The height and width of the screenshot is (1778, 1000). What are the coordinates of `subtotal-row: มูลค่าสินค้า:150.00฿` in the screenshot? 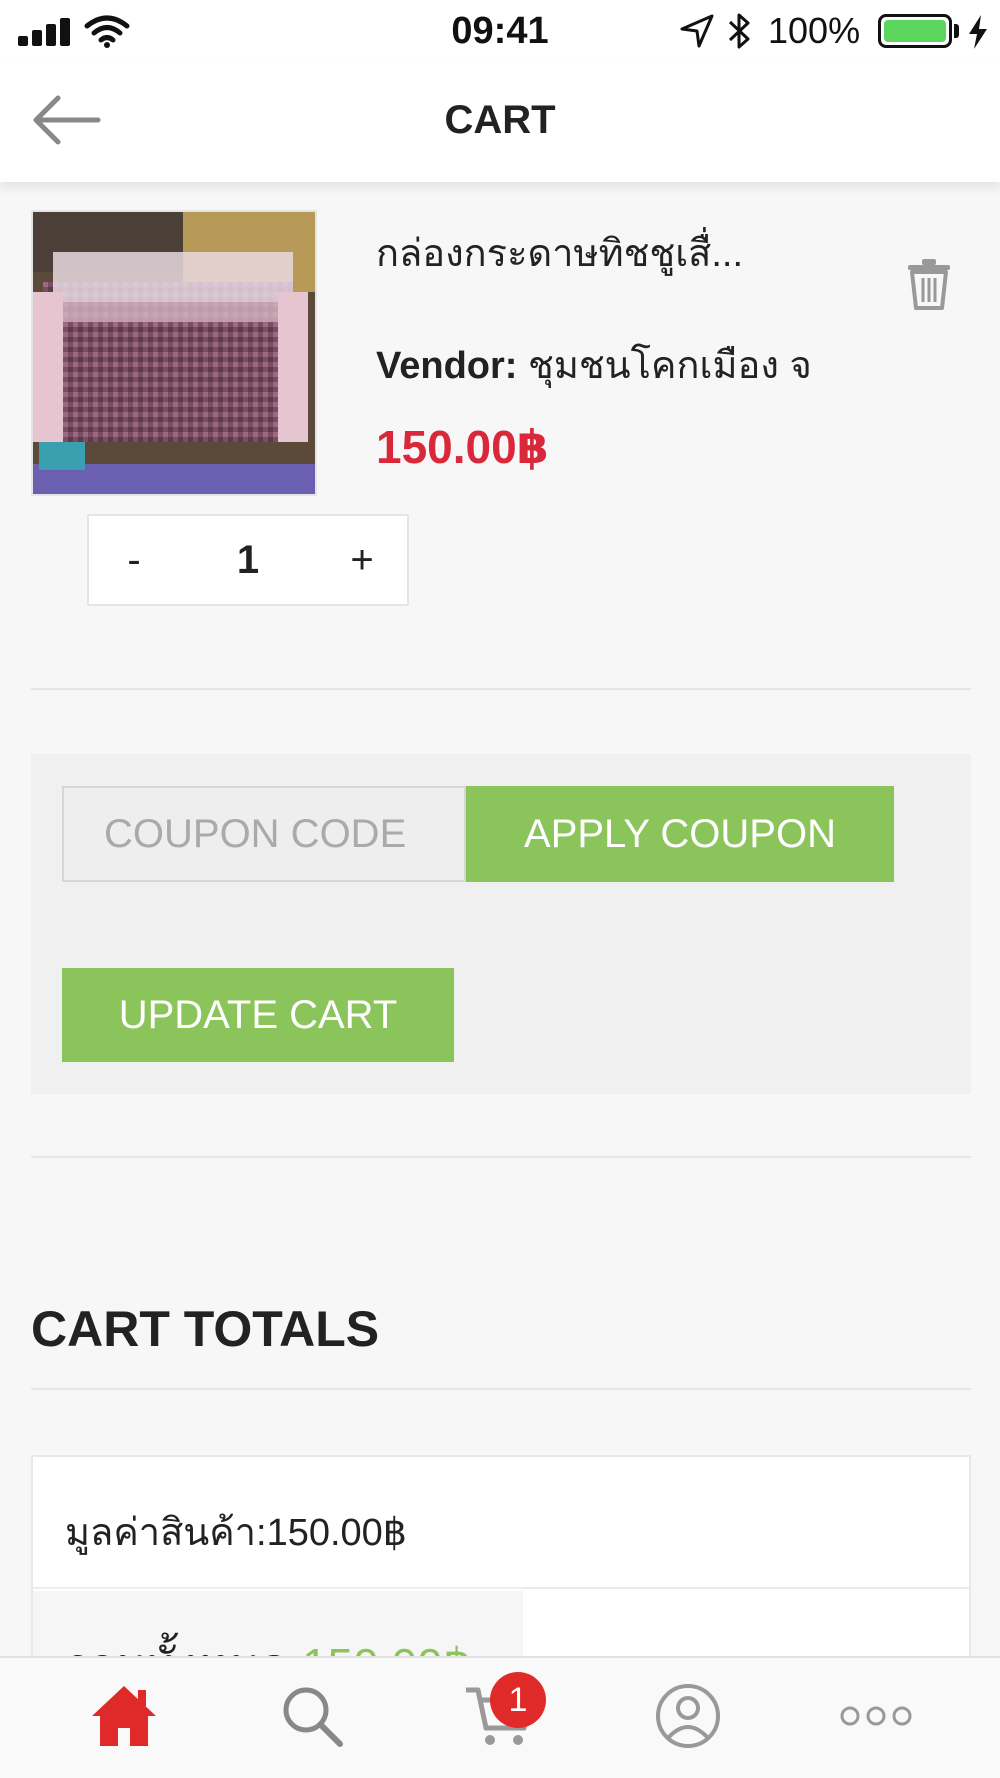 It's located at (501, 1523).